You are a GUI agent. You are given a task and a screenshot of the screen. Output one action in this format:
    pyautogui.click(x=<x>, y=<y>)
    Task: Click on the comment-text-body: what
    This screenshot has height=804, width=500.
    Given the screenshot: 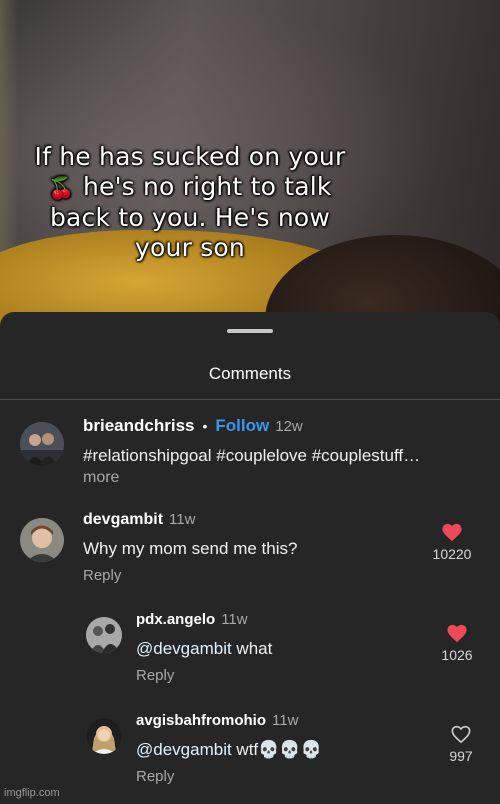 What is the action you would take?
    pyautogui.click(x=252, y=648)
    